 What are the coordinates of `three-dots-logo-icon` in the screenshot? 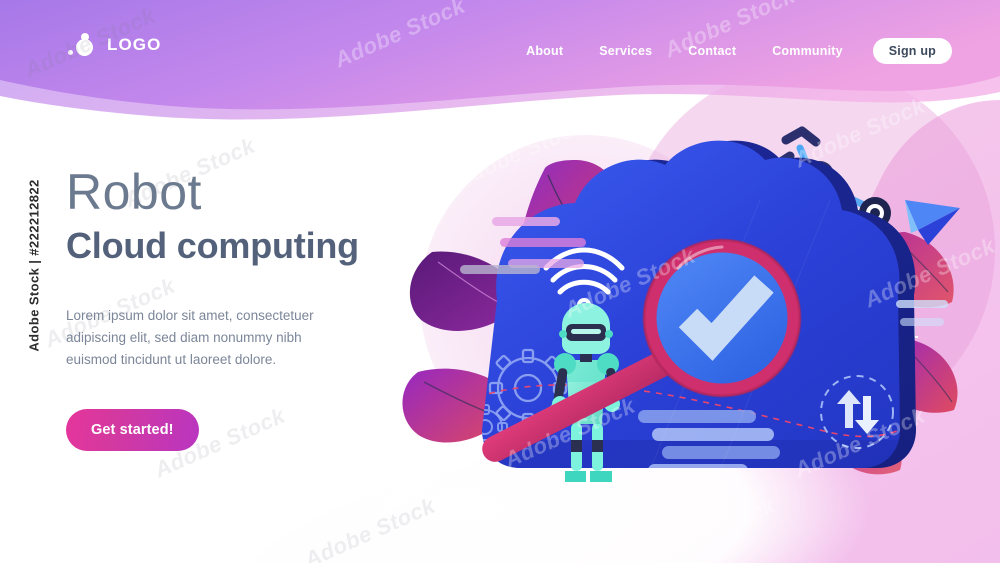 It's located at (83, 45).